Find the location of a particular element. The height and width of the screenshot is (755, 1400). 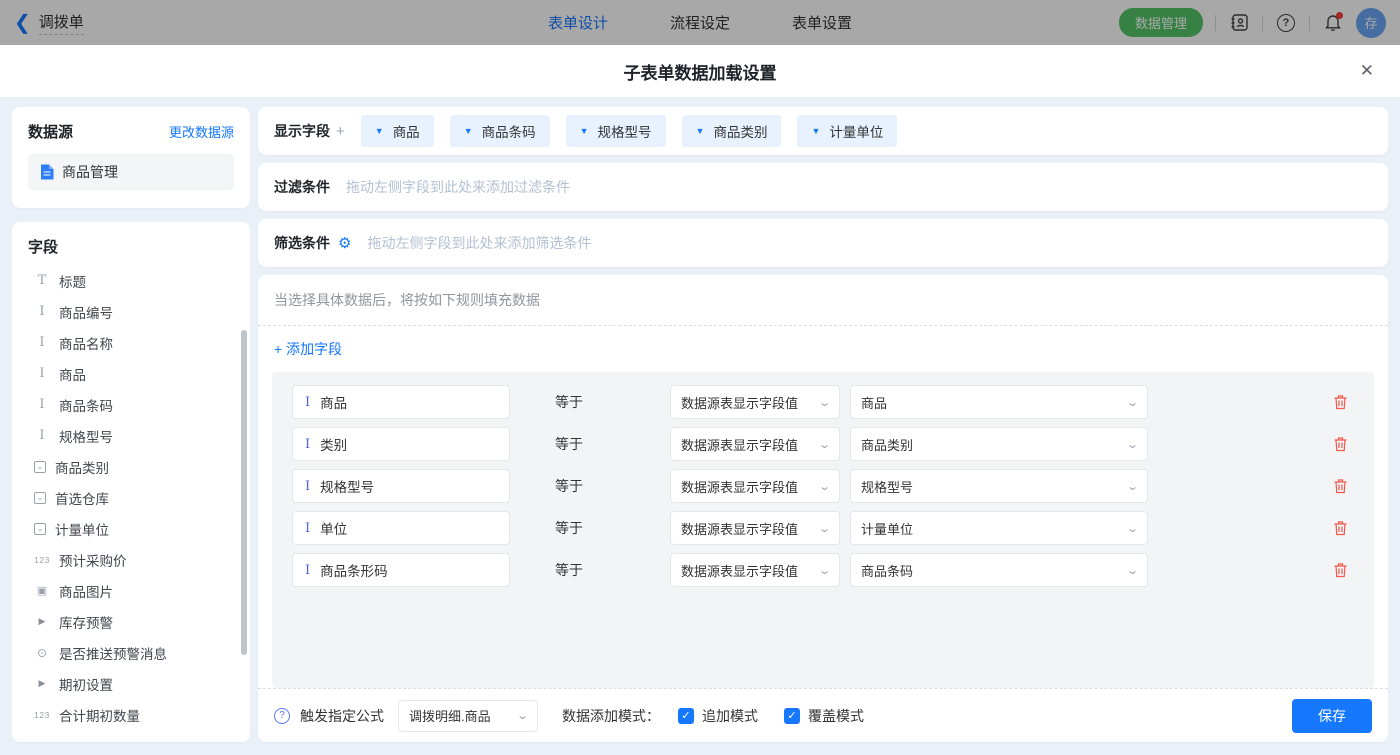

rule-value-select: 商品条码 ⌄ is located at coordinates (999, 570).